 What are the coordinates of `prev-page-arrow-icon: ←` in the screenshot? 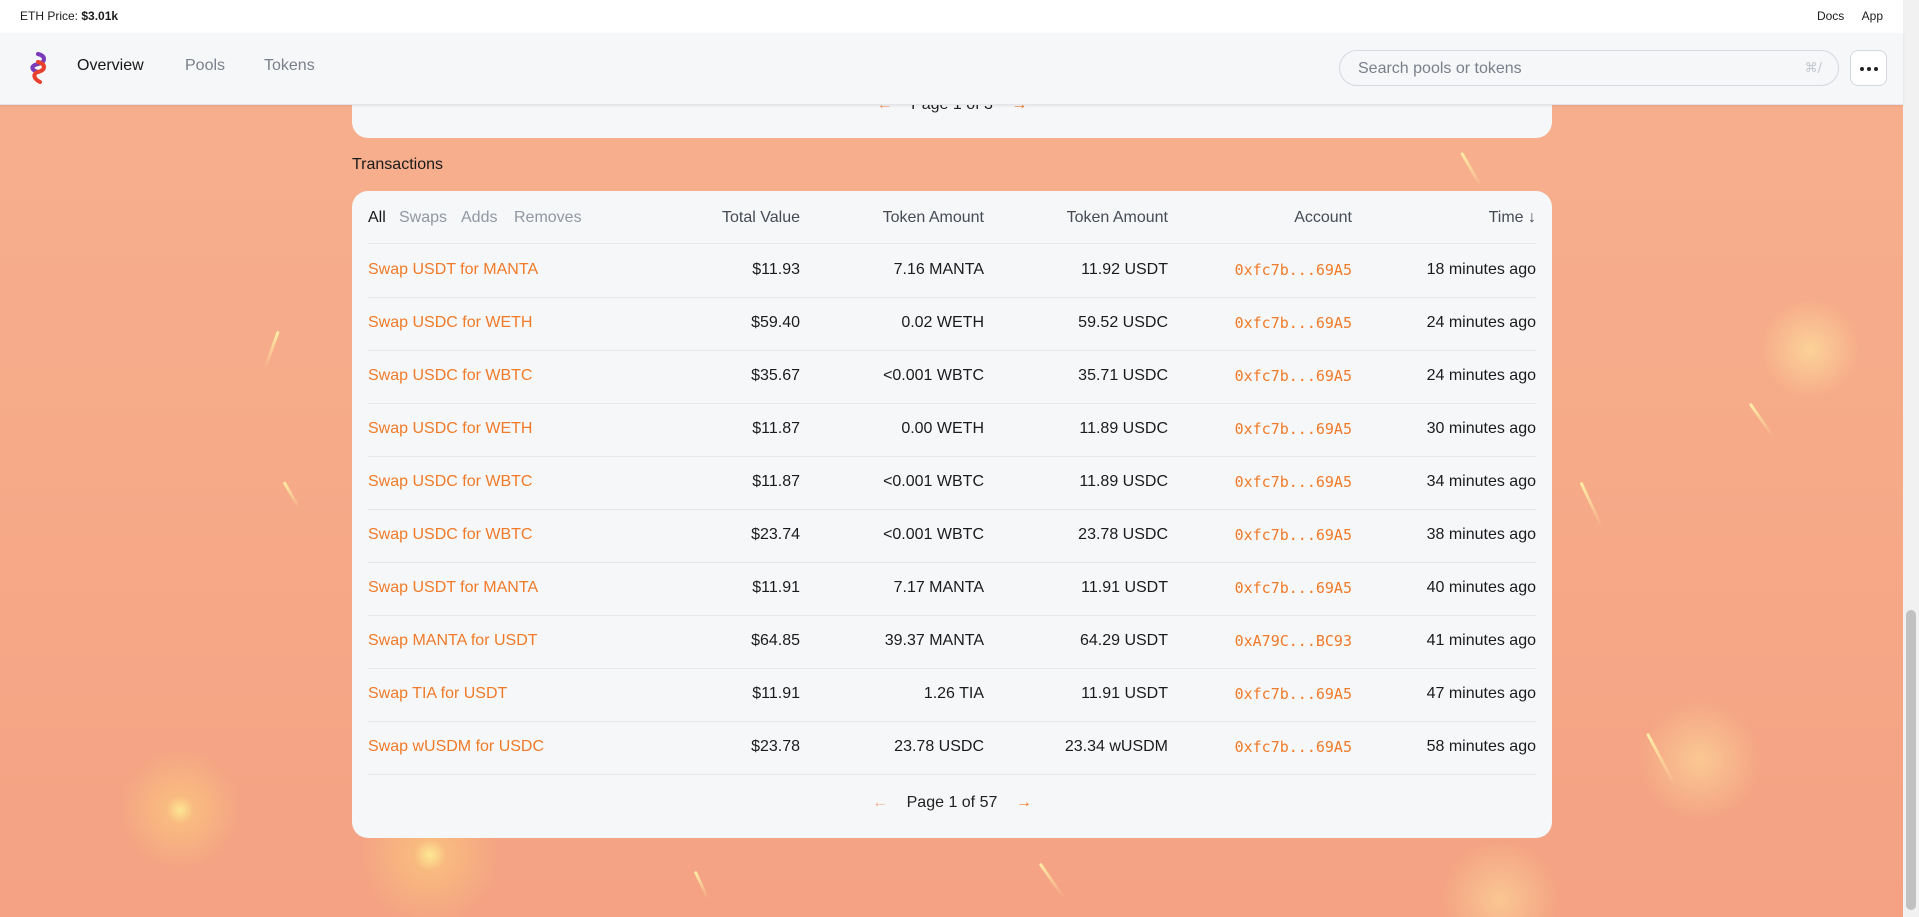 It's located at (880, 802).